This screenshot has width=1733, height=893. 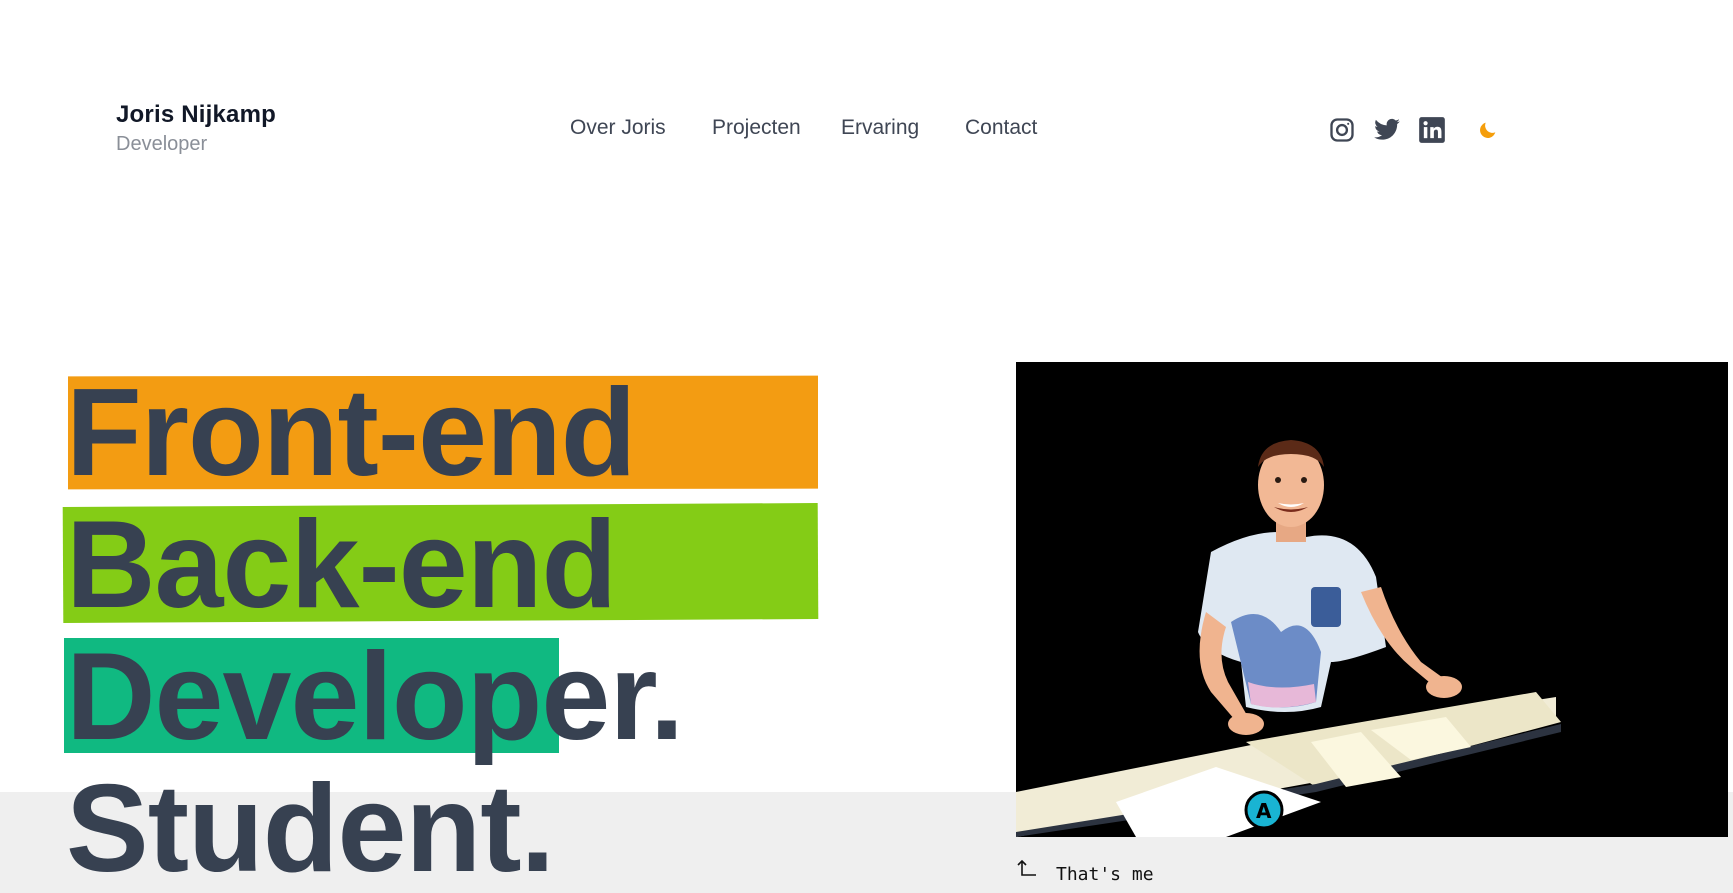 I want to click on hero-line-developer: Developer., so click(x=375, y=697).